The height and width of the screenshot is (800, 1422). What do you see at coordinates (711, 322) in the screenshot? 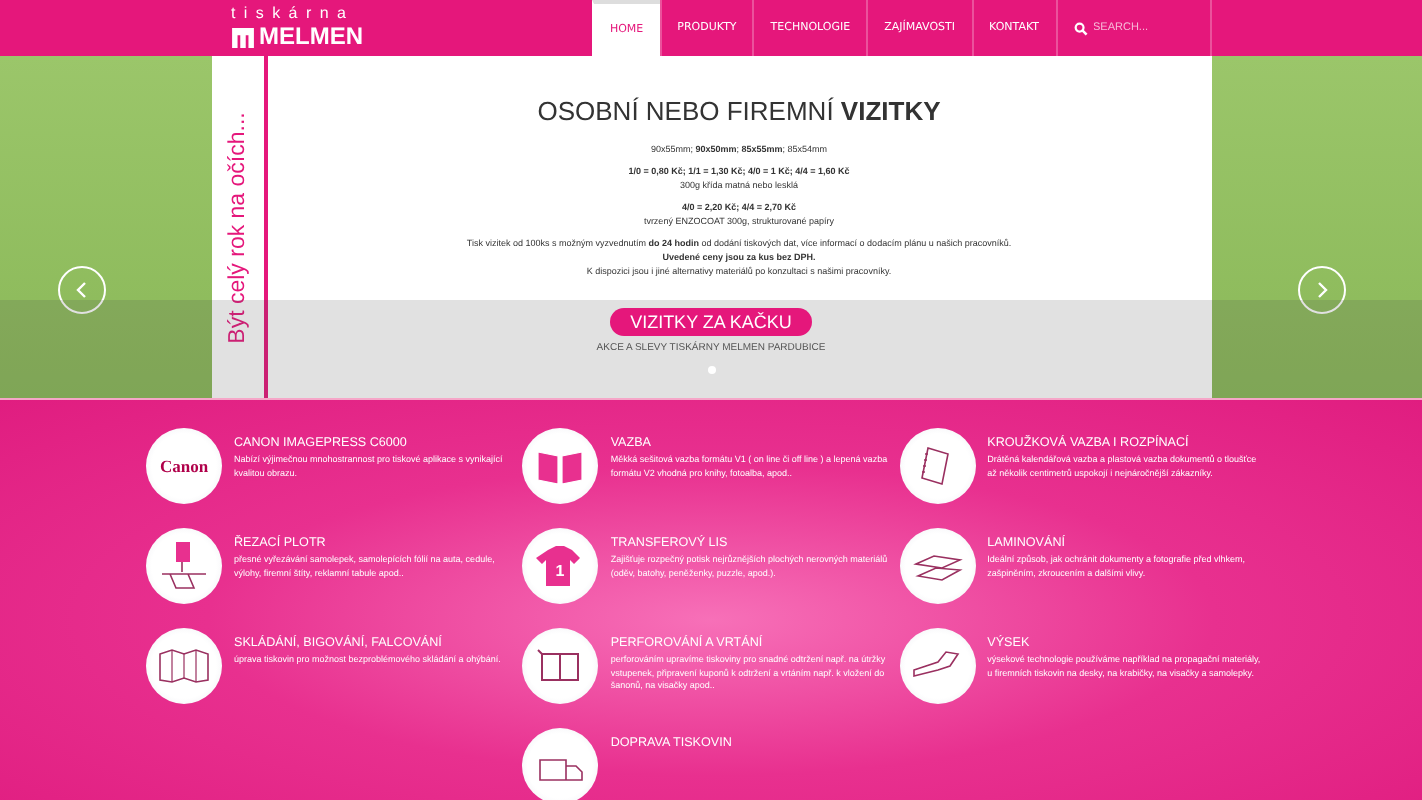
I see `cta-button: VIZITKY ZA KAČKU` at bounding box center [711, 322].